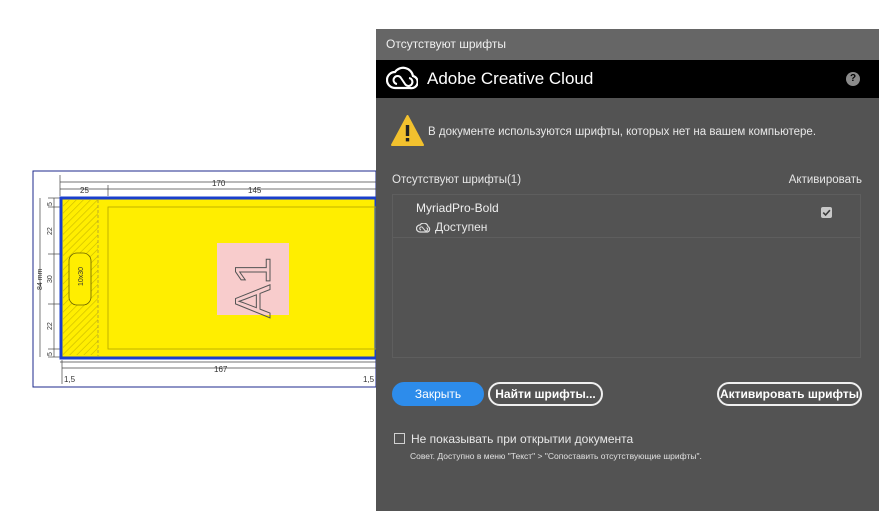  What do you see at coordinates (219, 183) in the screenshot?
I see `dim-total-width: 170` at bounding box center [219, 183].